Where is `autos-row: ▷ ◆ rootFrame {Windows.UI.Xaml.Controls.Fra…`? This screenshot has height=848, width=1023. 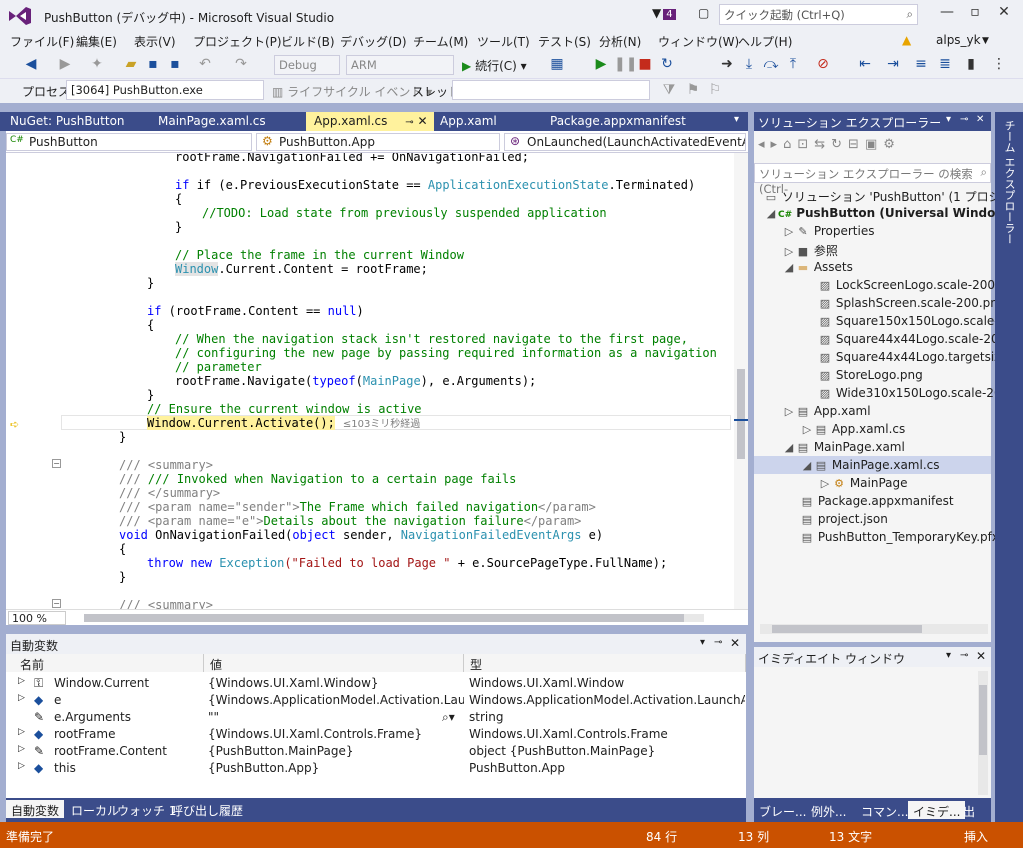 autos-row: ▷ ◆ rootFrame {Windows.UI.Xaml.Controls.Fra… is located at coordinates (376, 734).